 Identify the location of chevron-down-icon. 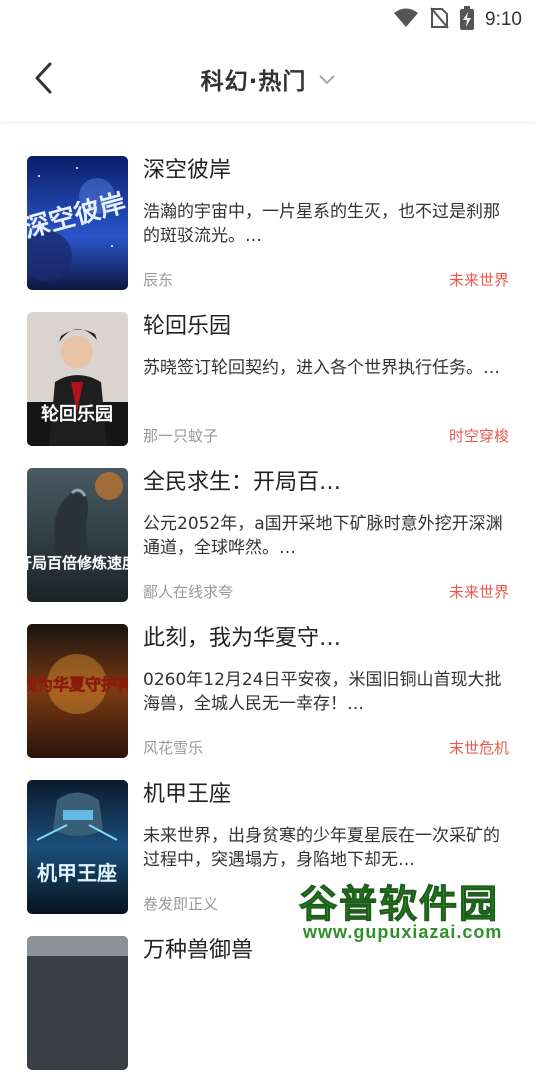
(327, 79).